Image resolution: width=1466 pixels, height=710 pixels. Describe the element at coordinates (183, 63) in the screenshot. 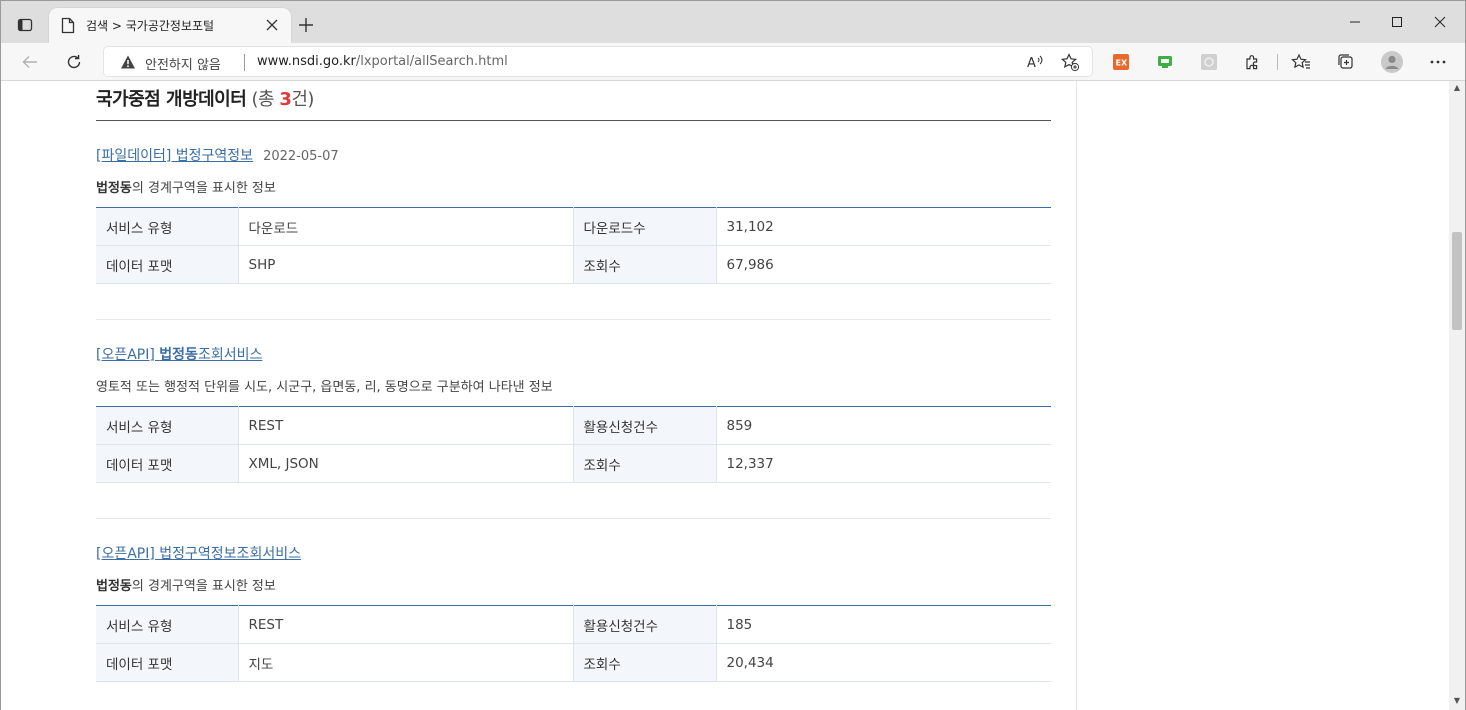

I see `security-label: 안전하지 않음` at that location.